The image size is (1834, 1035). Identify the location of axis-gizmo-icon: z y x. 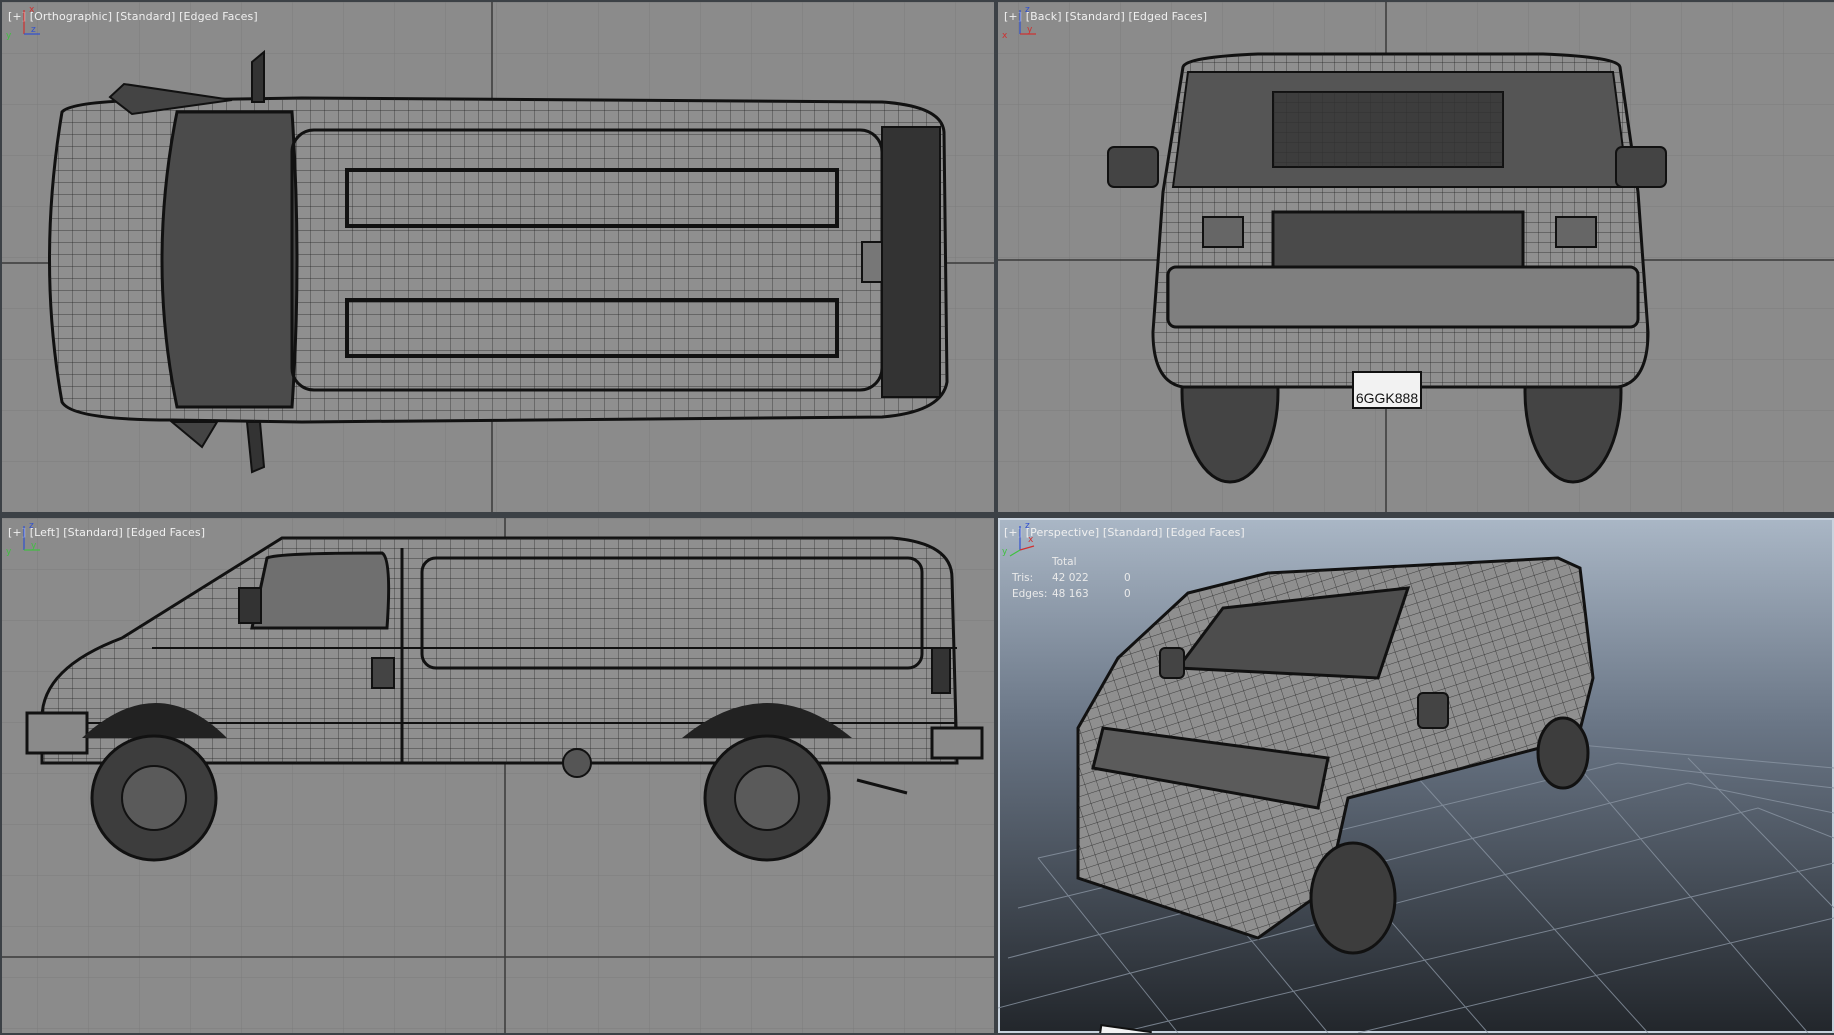
(1019, 23).